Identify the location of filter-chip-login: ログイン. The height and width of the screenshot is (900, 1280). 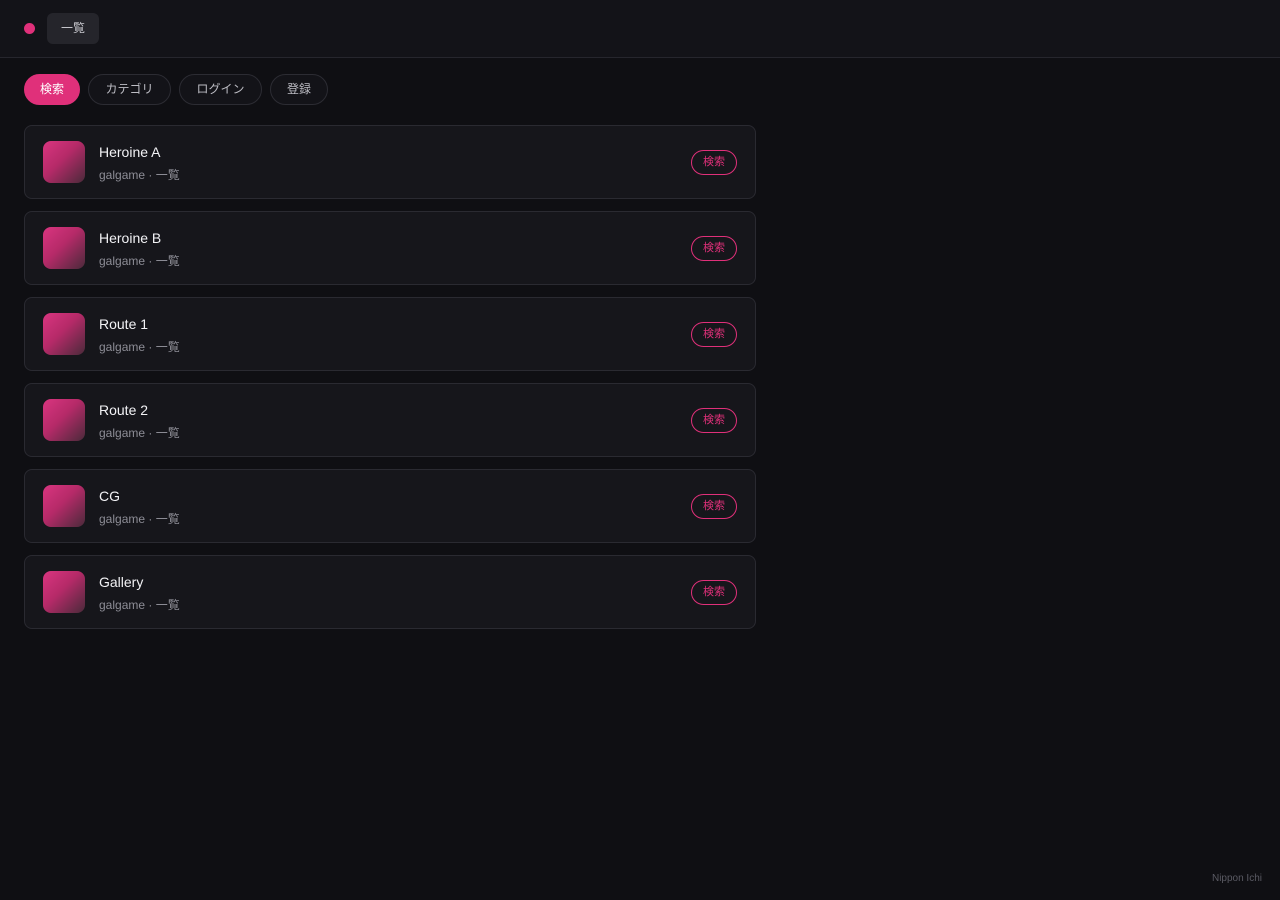
(220, 89).